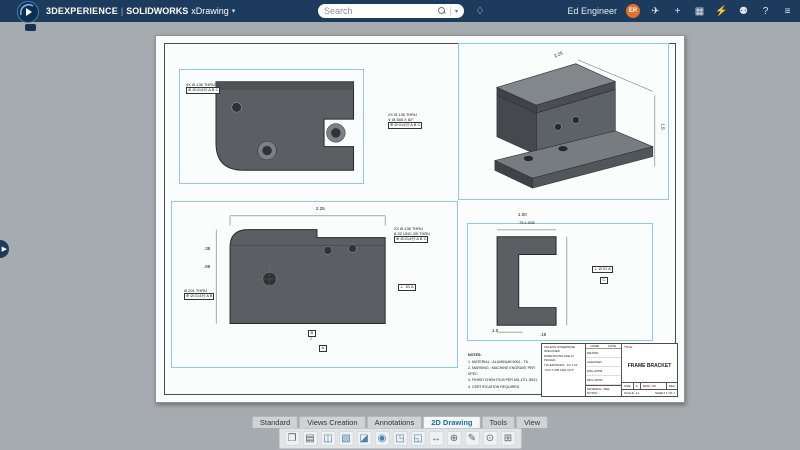  What do you see at coordinates (450, 11) in the screenshot?
I see `search-divider` at bounding box center [450, 11].